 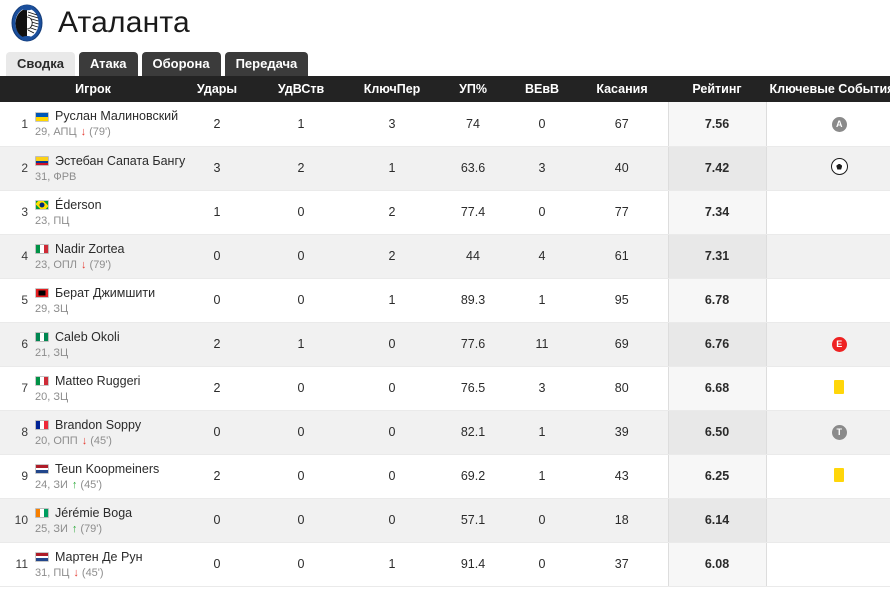 What do you see at coordinates (24, 123) in the screenshot?
I see `player-rank: 1` at bounding box center [24, 123].